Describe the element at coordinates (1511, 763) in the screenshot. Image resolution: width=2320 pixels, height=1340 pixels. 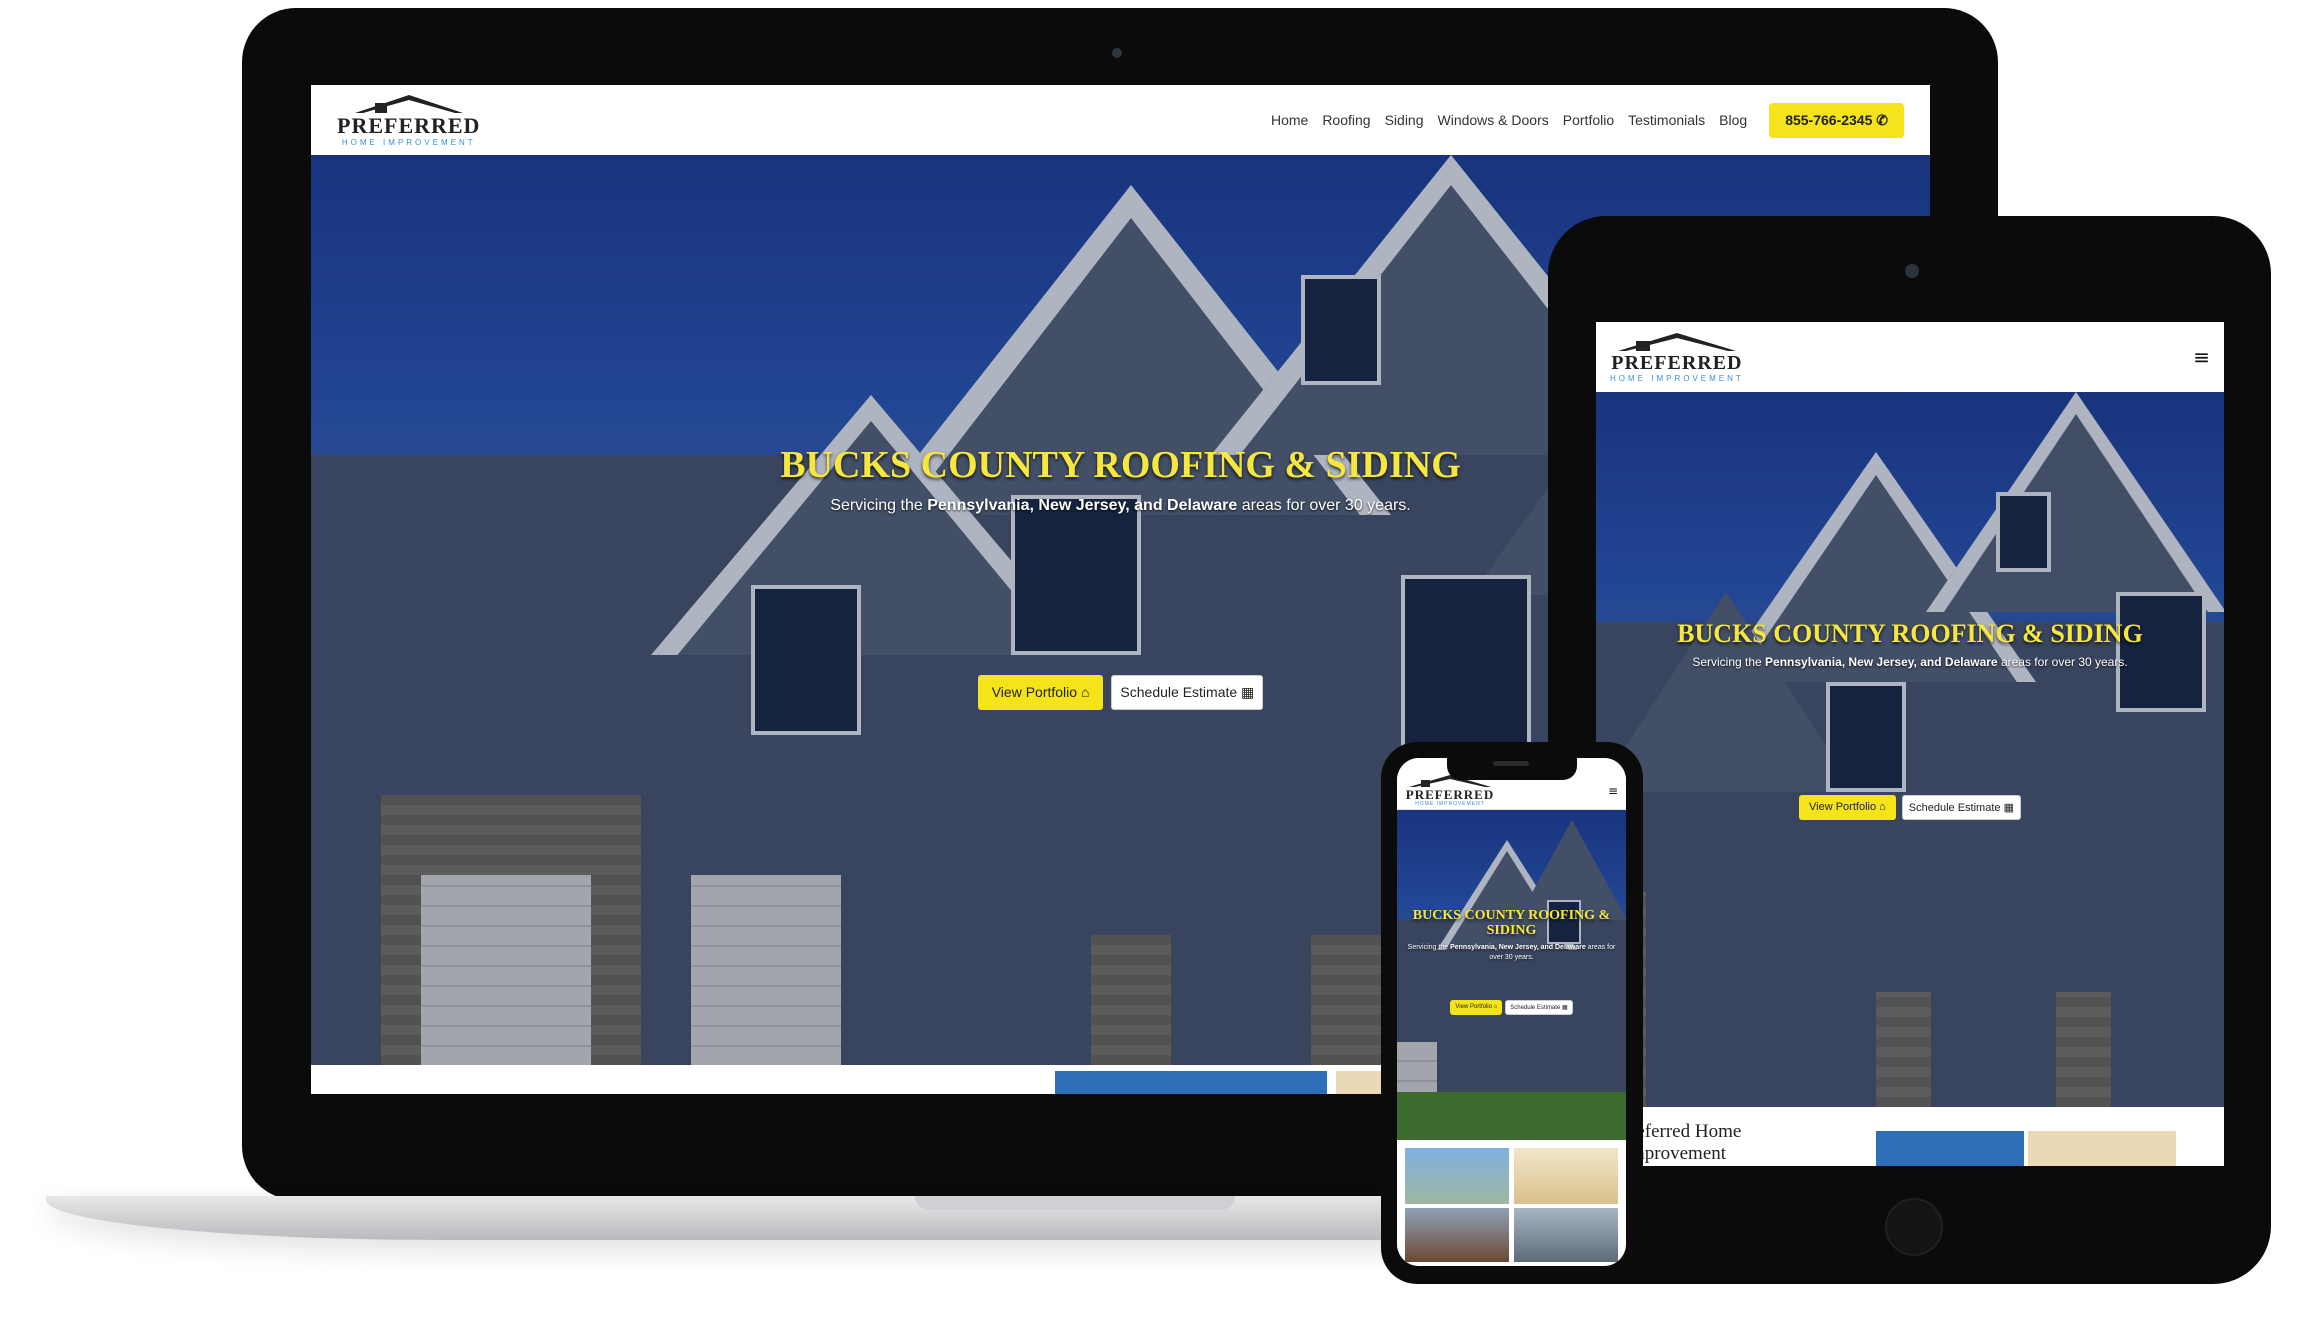
I see `phone-speaker` at that location.